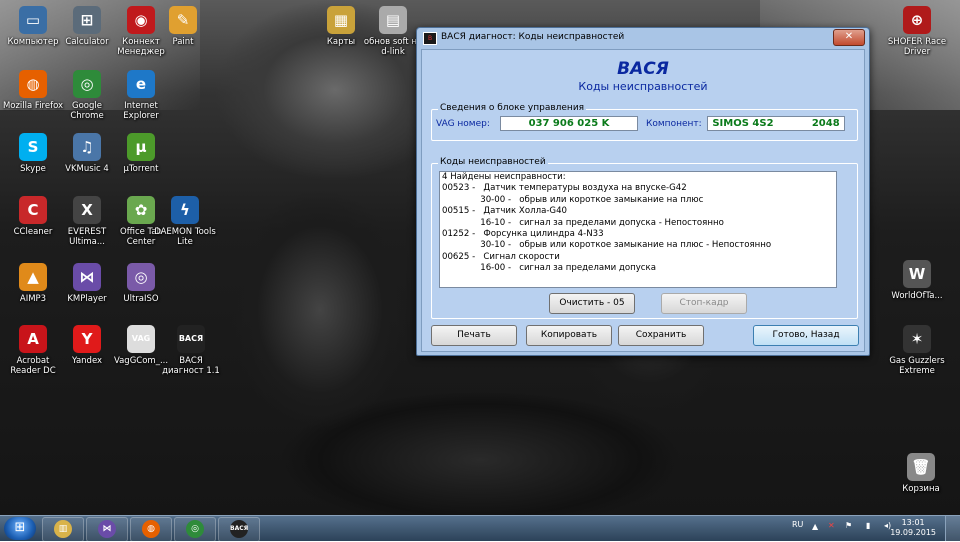  I want to click on desktop-icon: 🗑 Корзина, so click(921, 473).